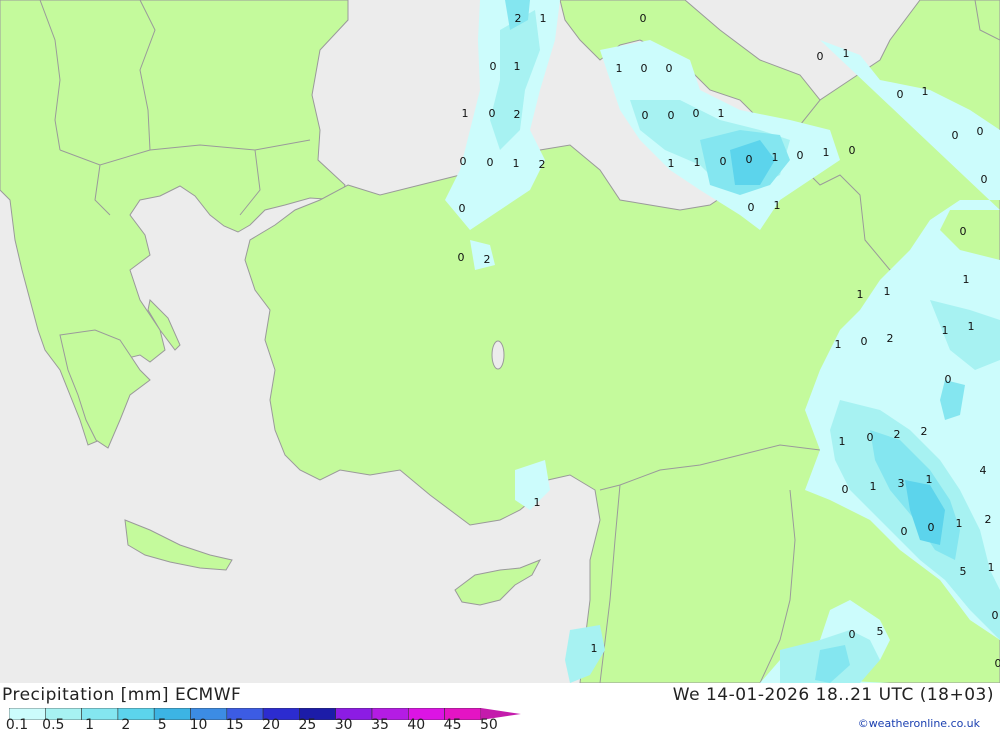 This screenshot has width=1000, height=733. Describe the element at coordinates (198, 725) in the screenshot. I see `legend-tick-label: 10` at that location.